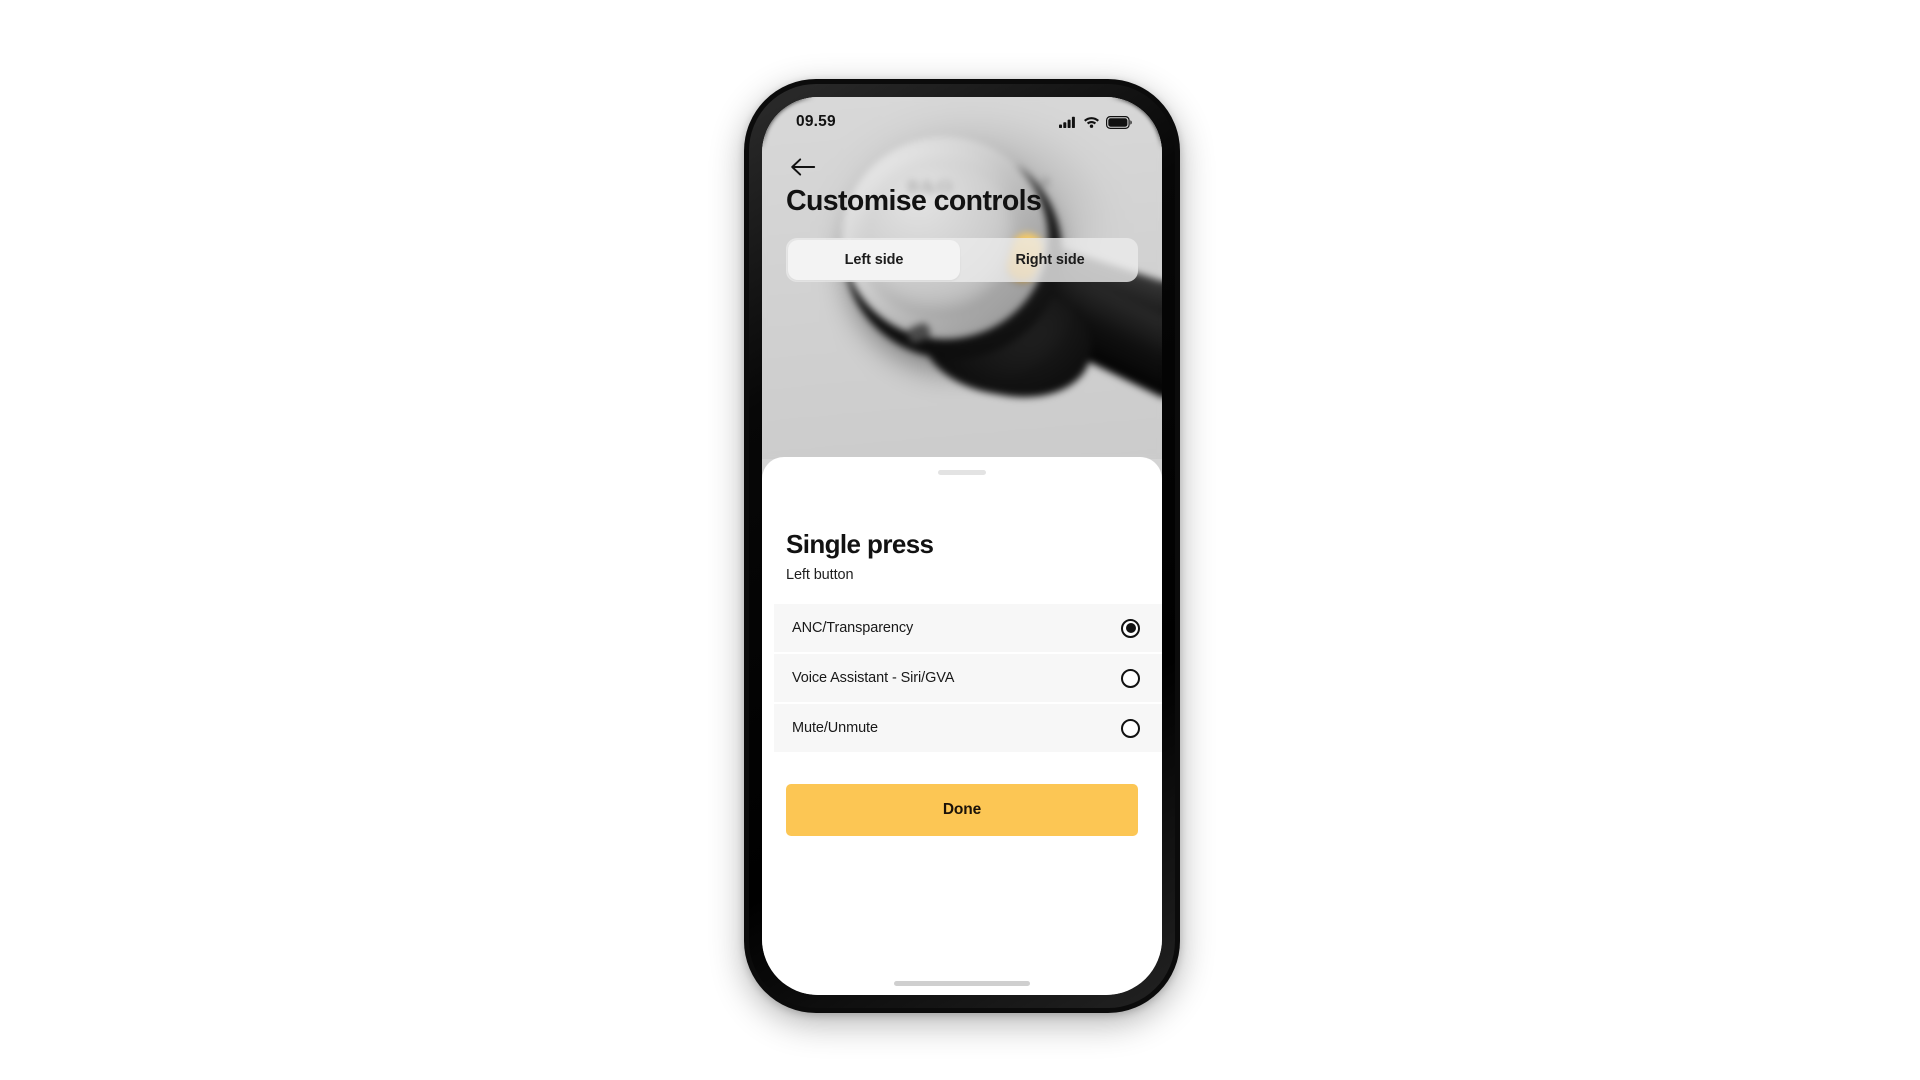 The height and width of the screenshot is (1080, 1920). Describe the element at coordinates (962, 472) in the screenshot. I see `sheet-drag-handle` at that location.